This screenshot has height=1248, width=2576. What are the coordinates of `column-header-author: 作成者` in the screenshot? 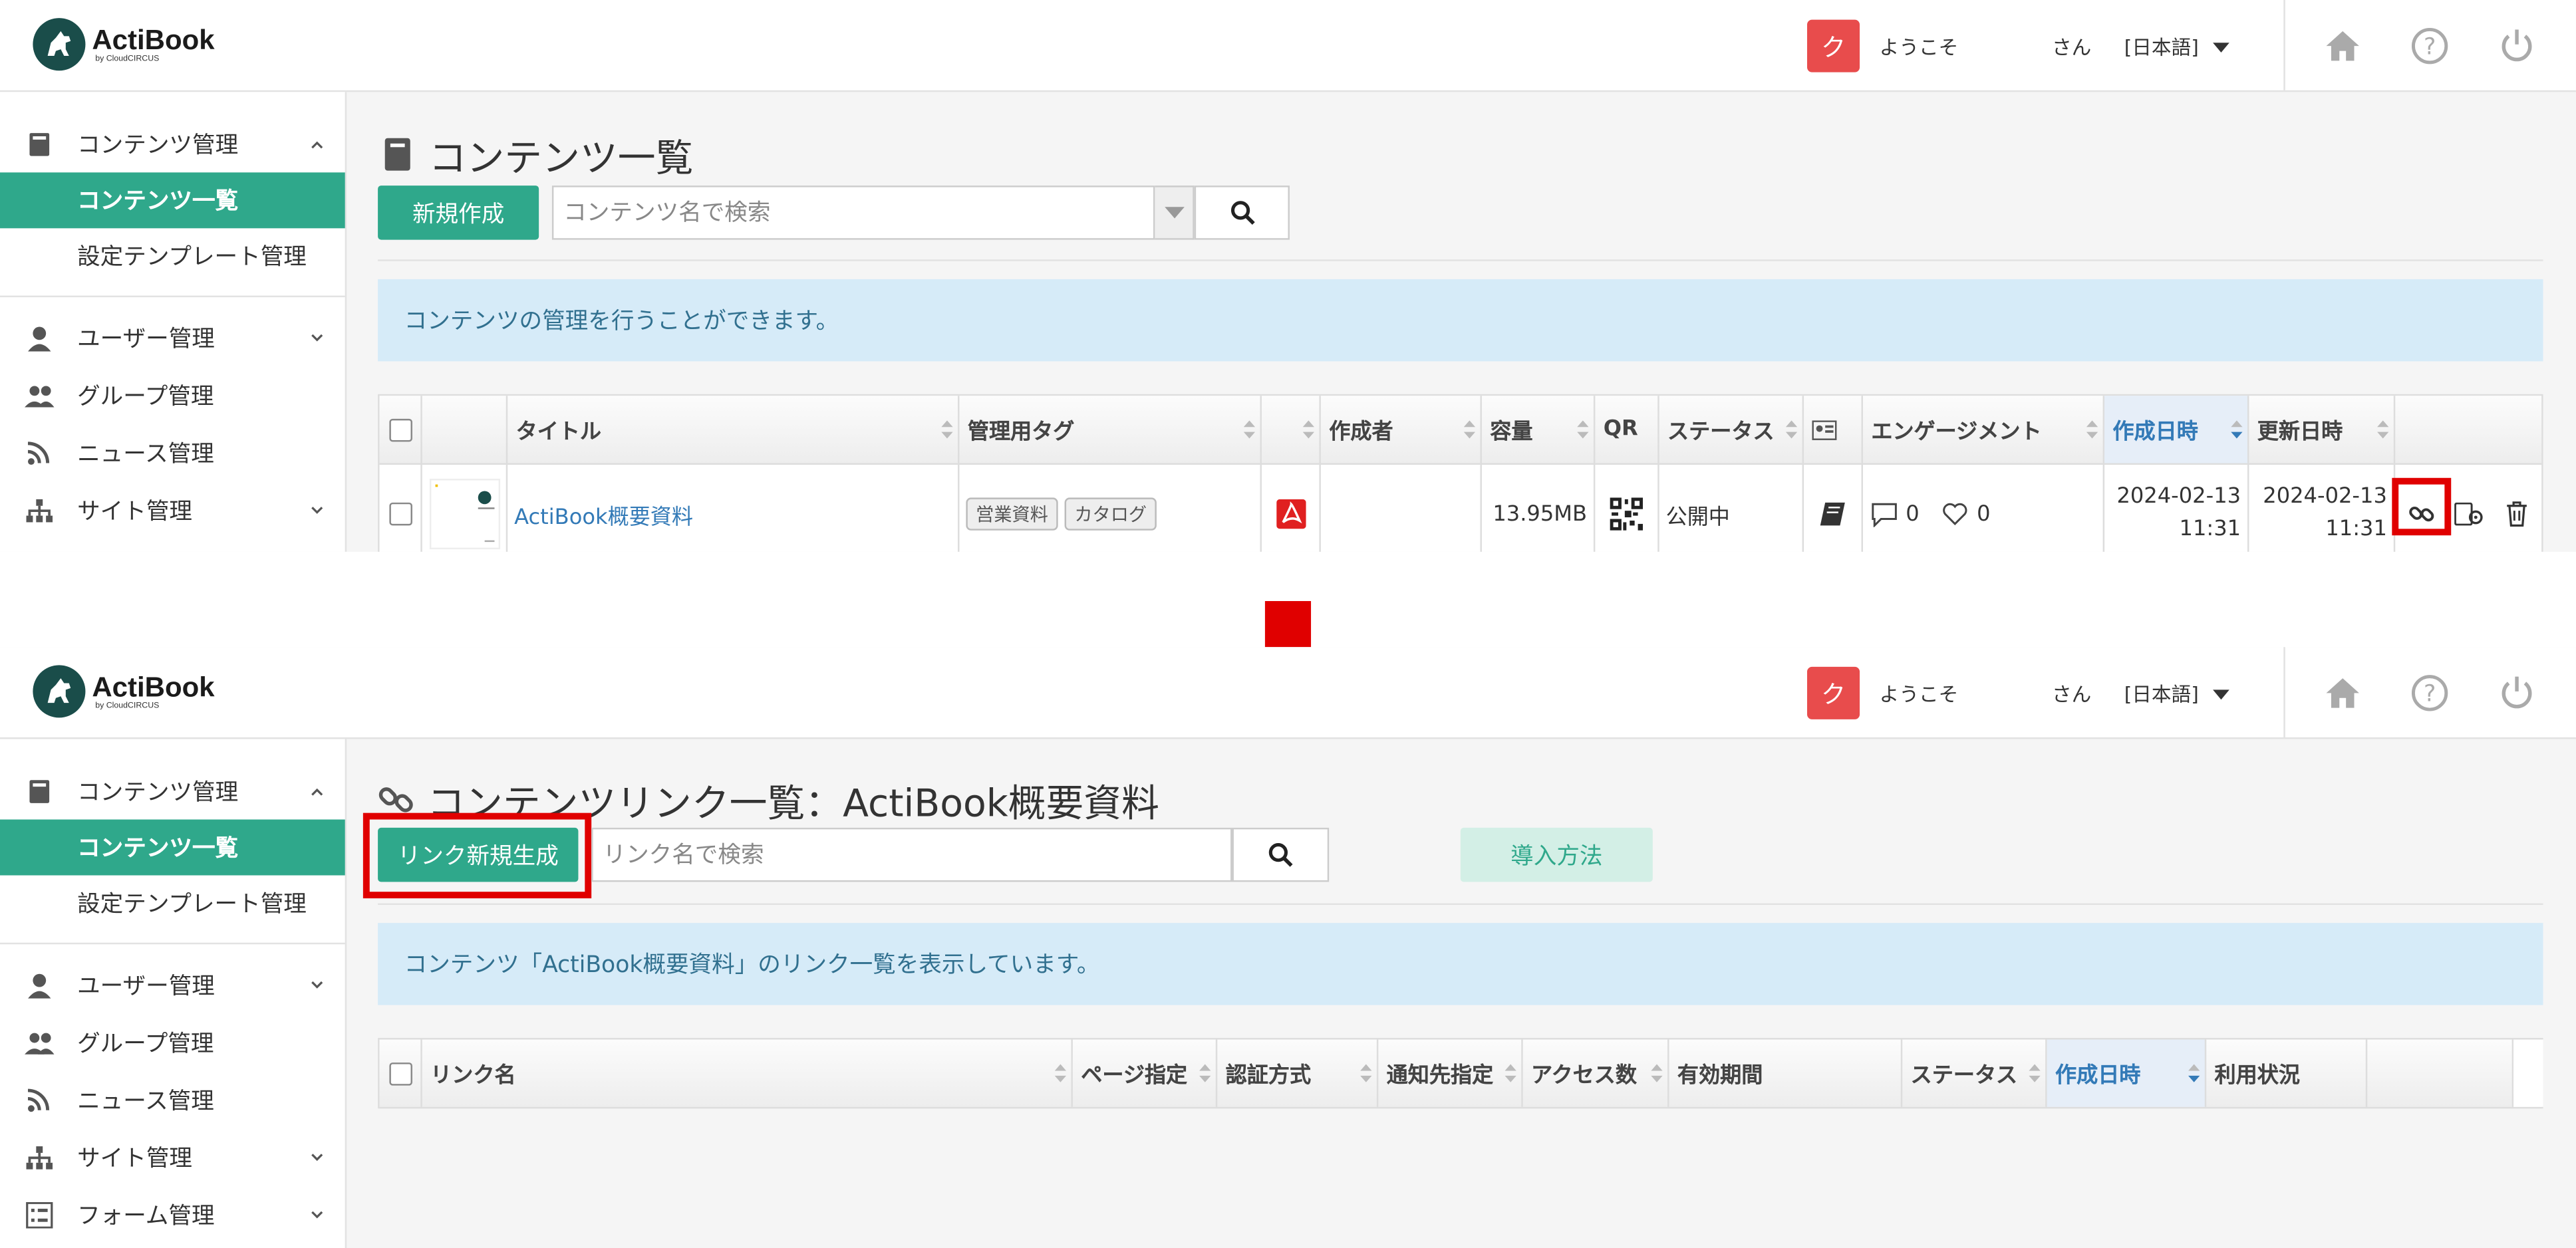 It's located at (1402, 429).